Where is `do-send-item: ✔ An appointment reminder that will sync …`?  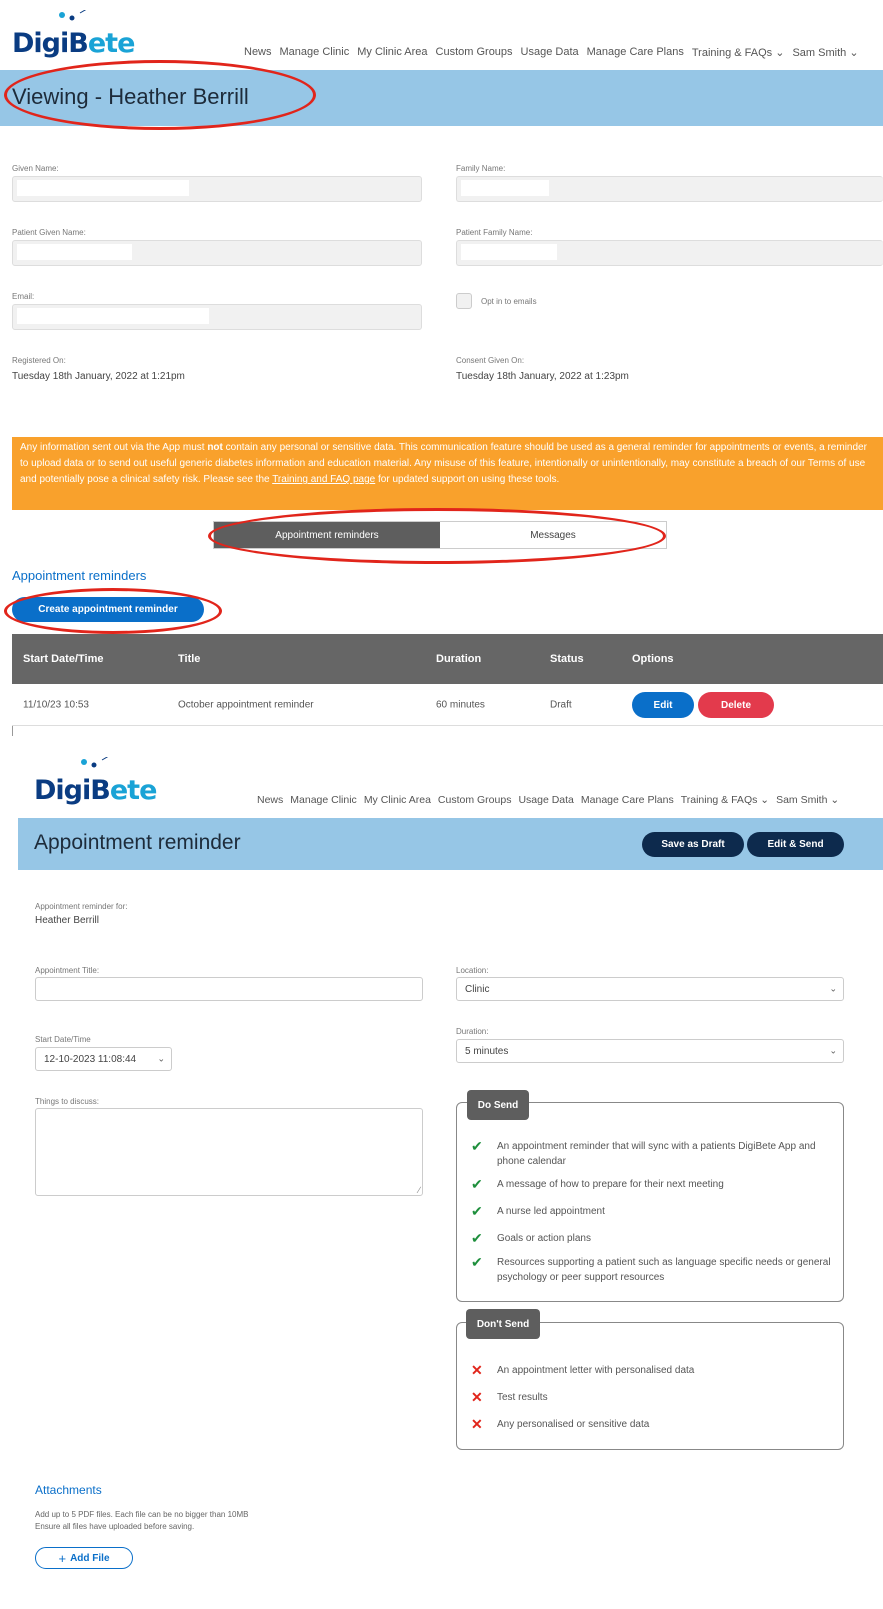
do-send-item: ✔ An appointment reminder that will sync … is located at coordinates (652, 1154).